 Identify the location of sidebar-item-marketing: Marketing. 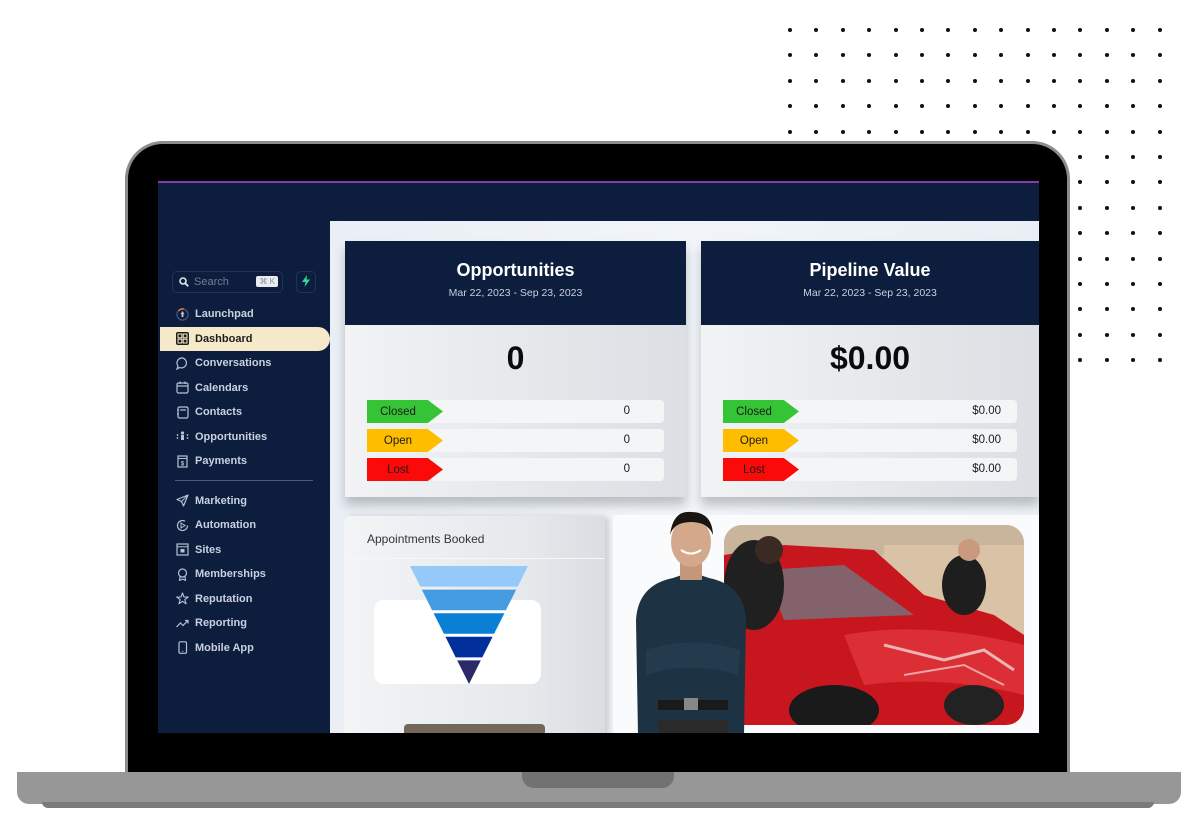
(244, 501).